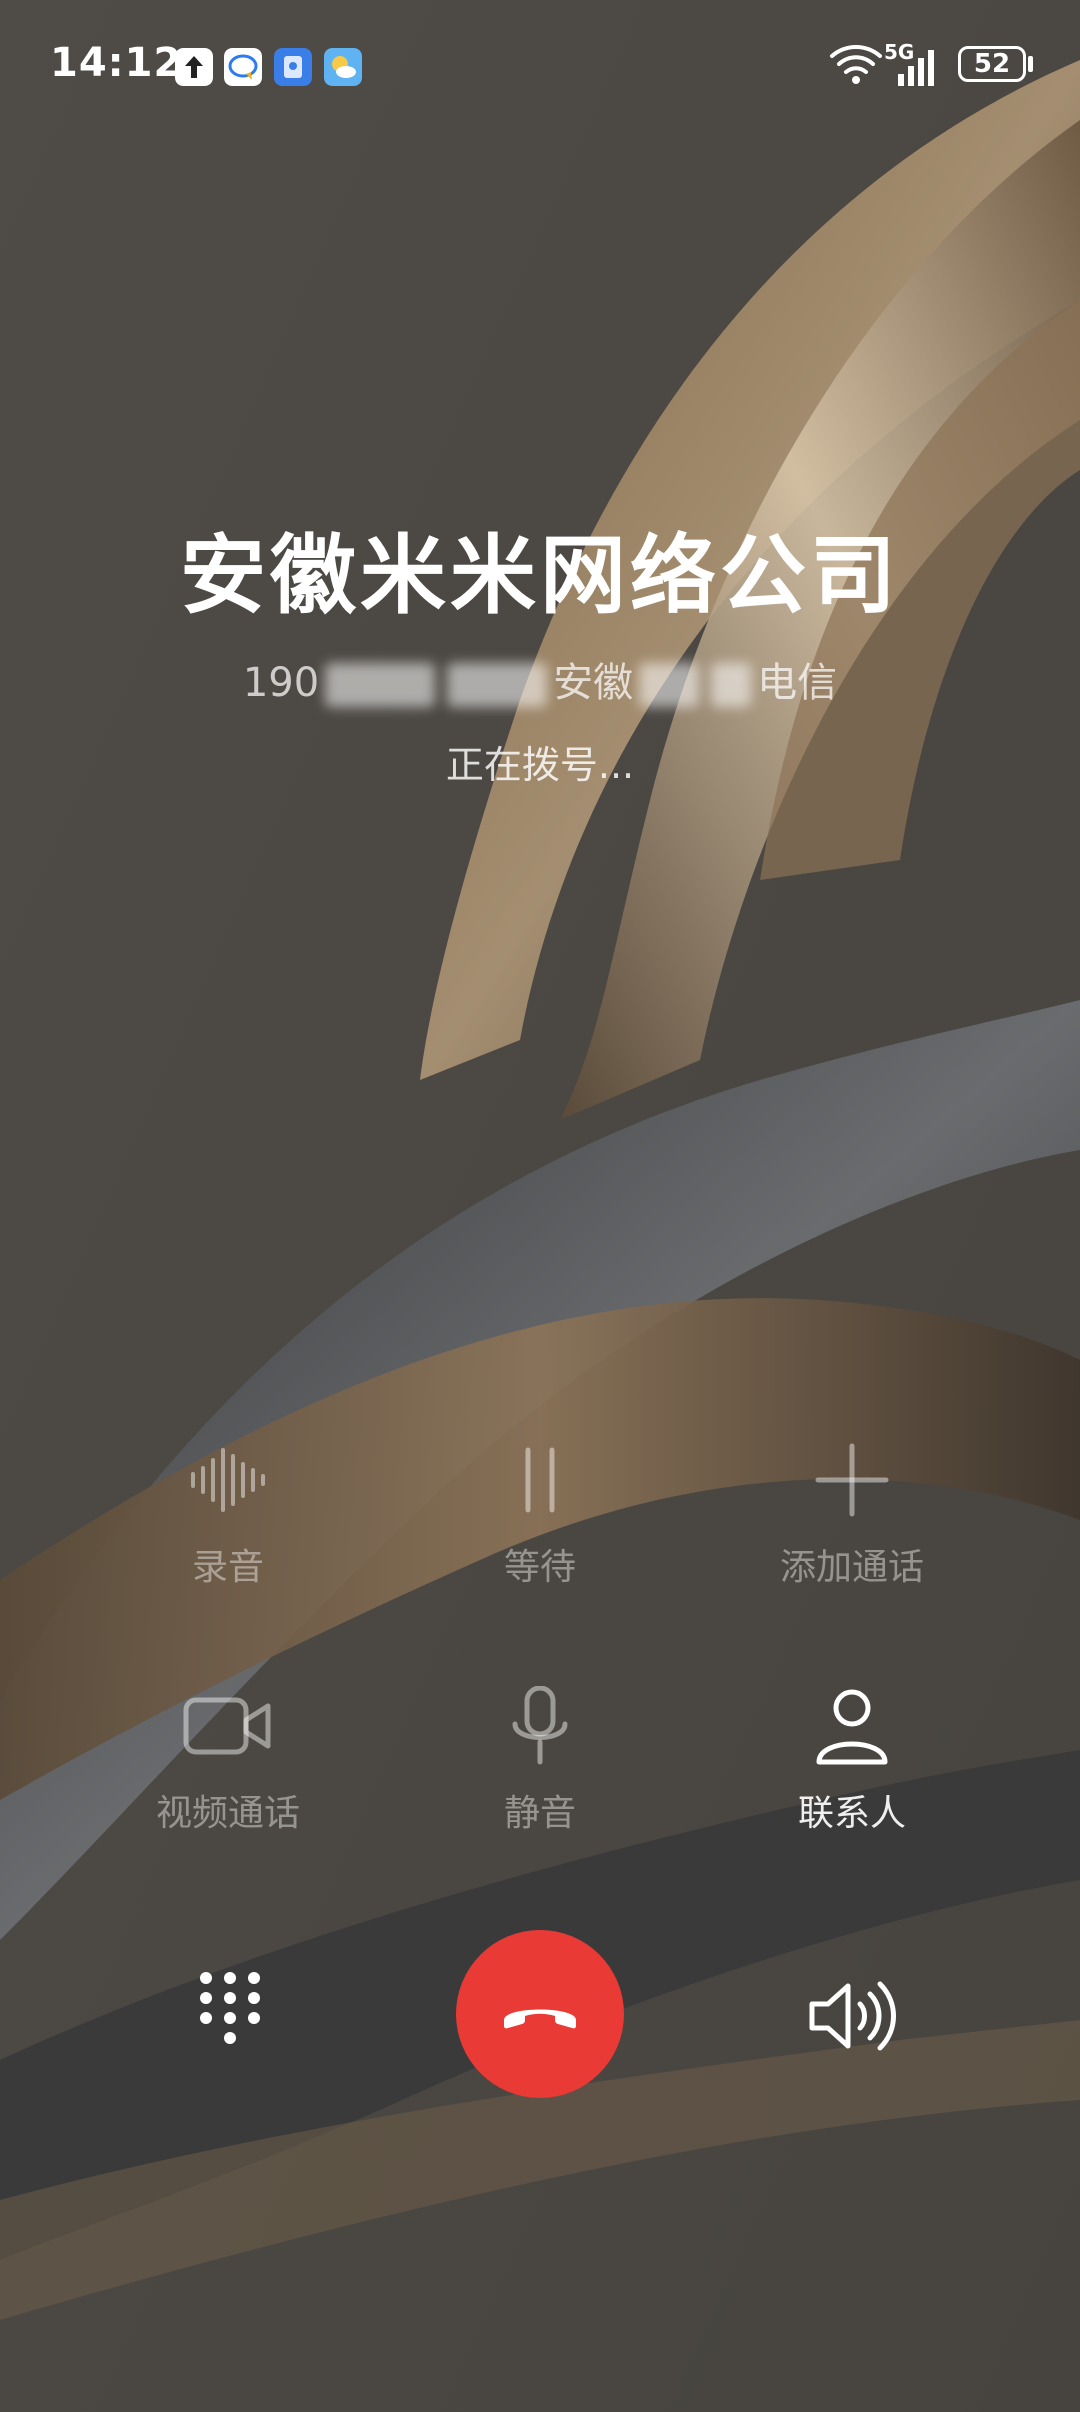 This screenshot has width=1080, height=2412. I want to click on contacts-label: 联系人, so click(851, 1813).